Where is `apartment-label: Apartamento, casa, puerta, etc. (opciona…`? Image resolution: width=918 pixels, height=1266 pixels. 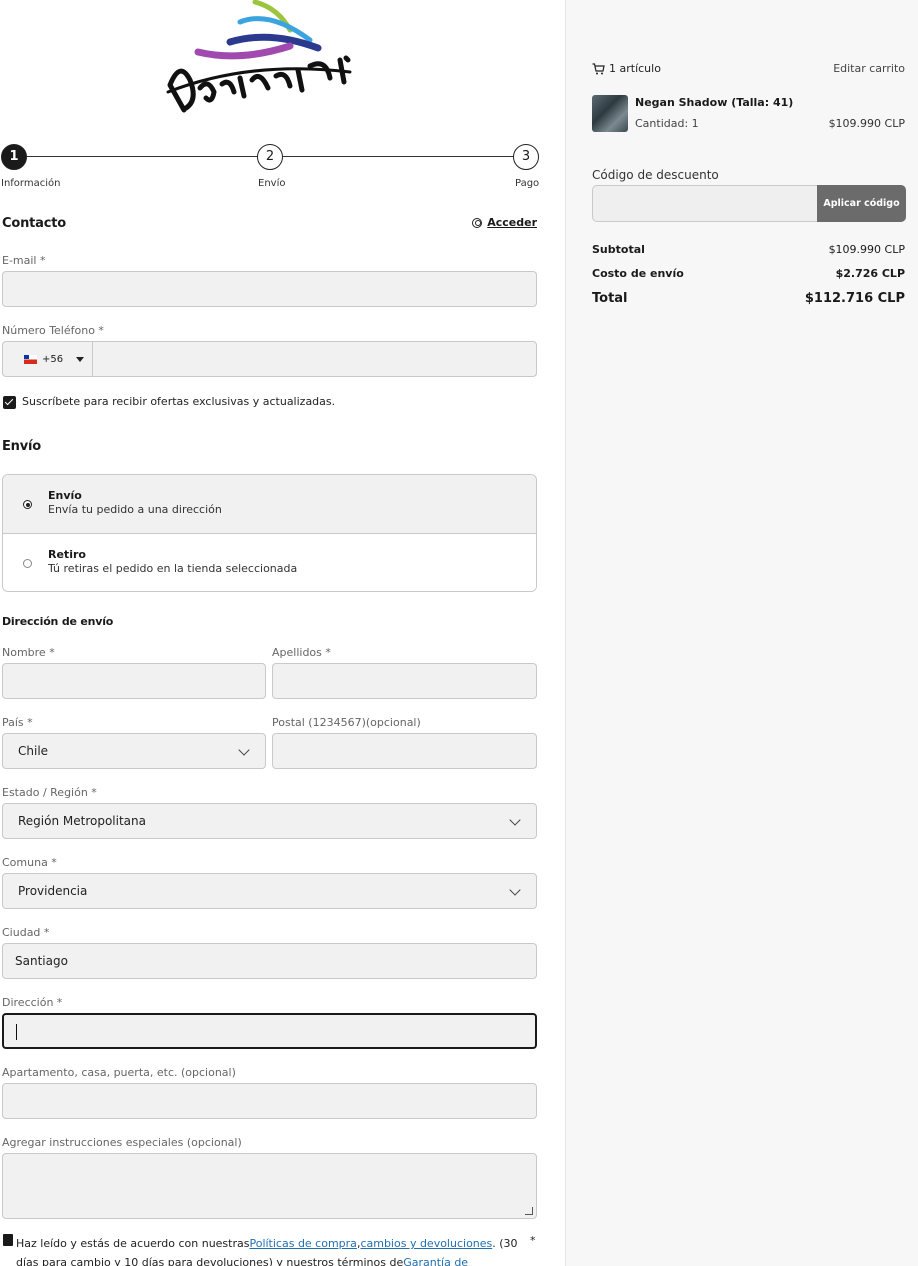 apartment-label: Apartamento, casa, puerta, etc. (opciona… is located at coordinates (119, 1072).